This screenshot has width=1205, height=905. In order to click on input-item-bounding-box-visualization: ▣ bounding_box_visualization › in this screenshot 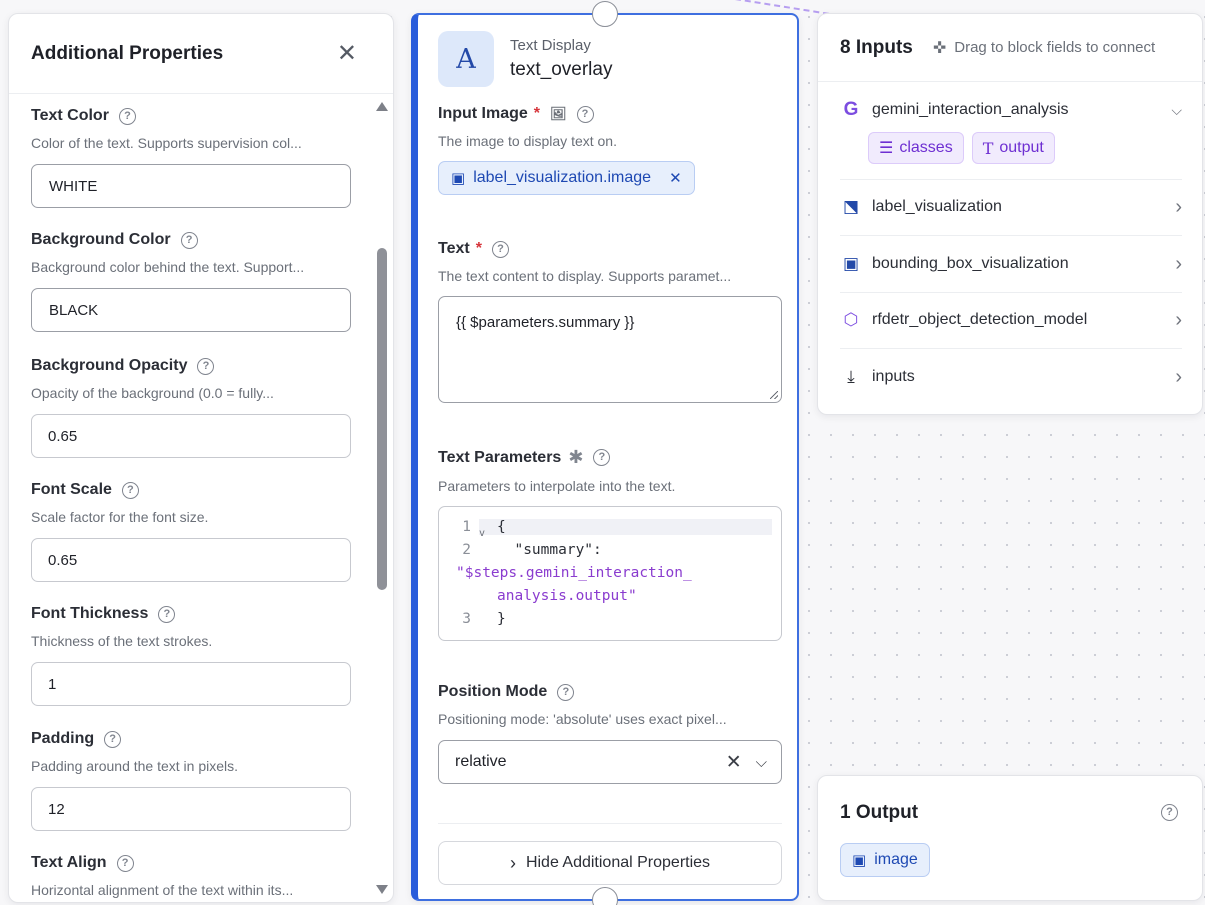, I will do `click(1011, 264)`.